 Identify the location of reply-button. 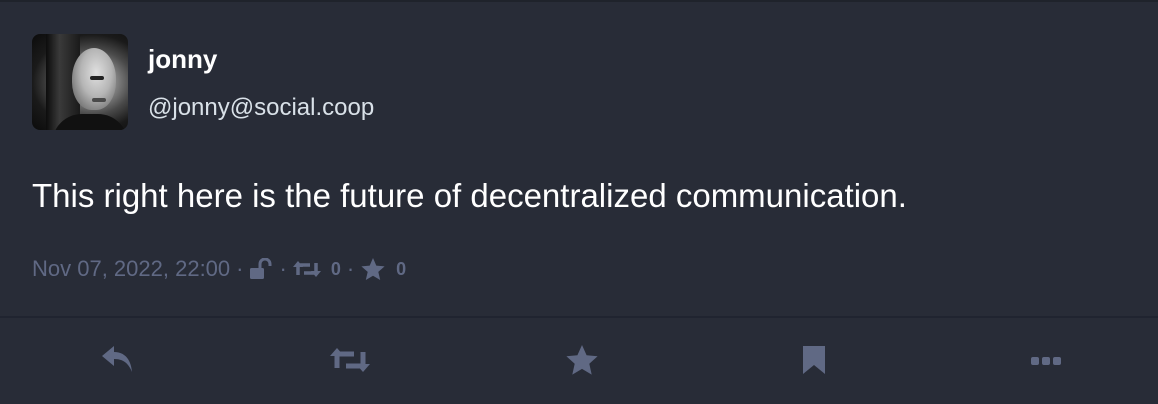
(118, 362).